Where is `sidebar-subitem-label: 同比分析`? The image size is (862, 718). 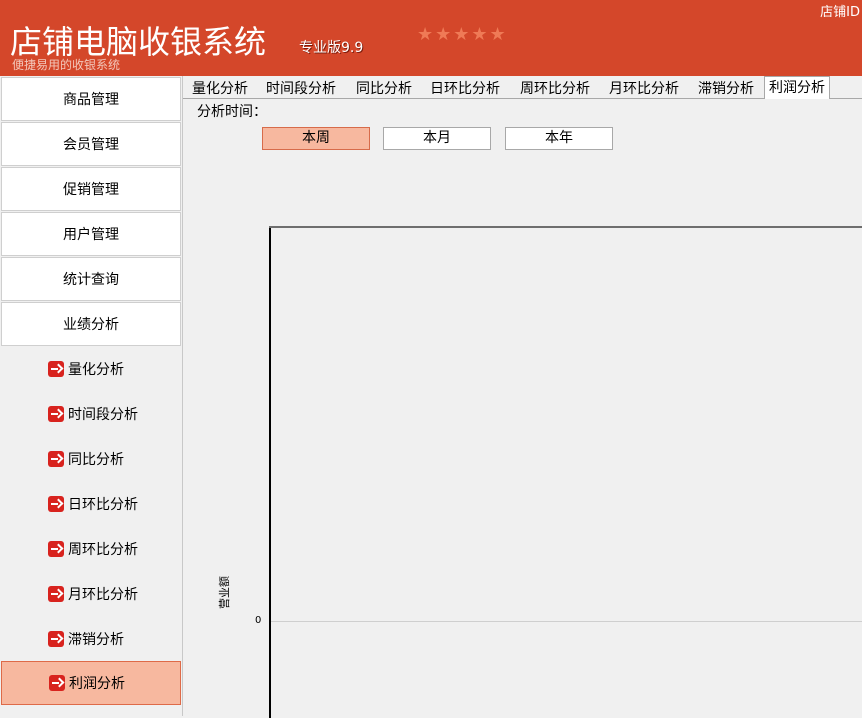 sidebar-subitem-label: 同比分析 is located at coordinates (96, 460).